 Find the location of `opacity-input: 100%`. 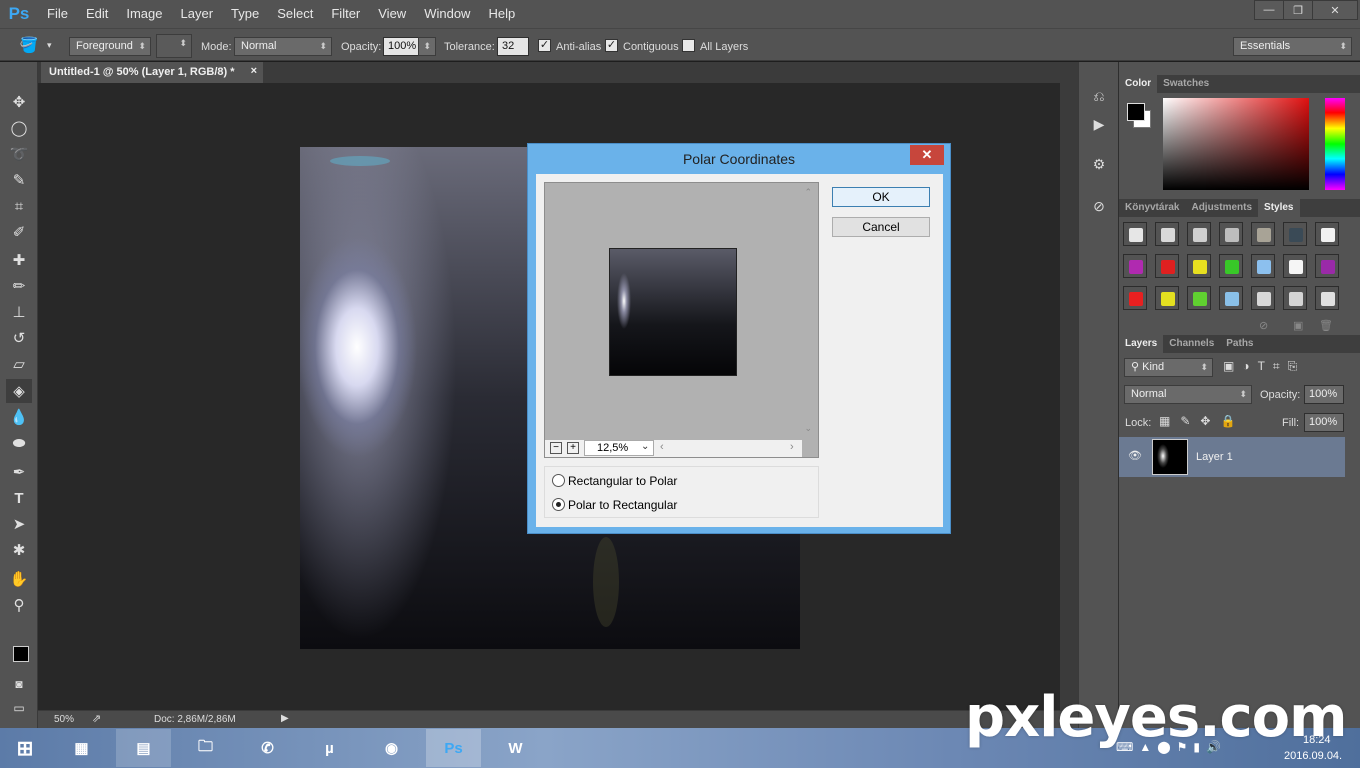

opacity-input: 100% is located at coordinates (401, 46).